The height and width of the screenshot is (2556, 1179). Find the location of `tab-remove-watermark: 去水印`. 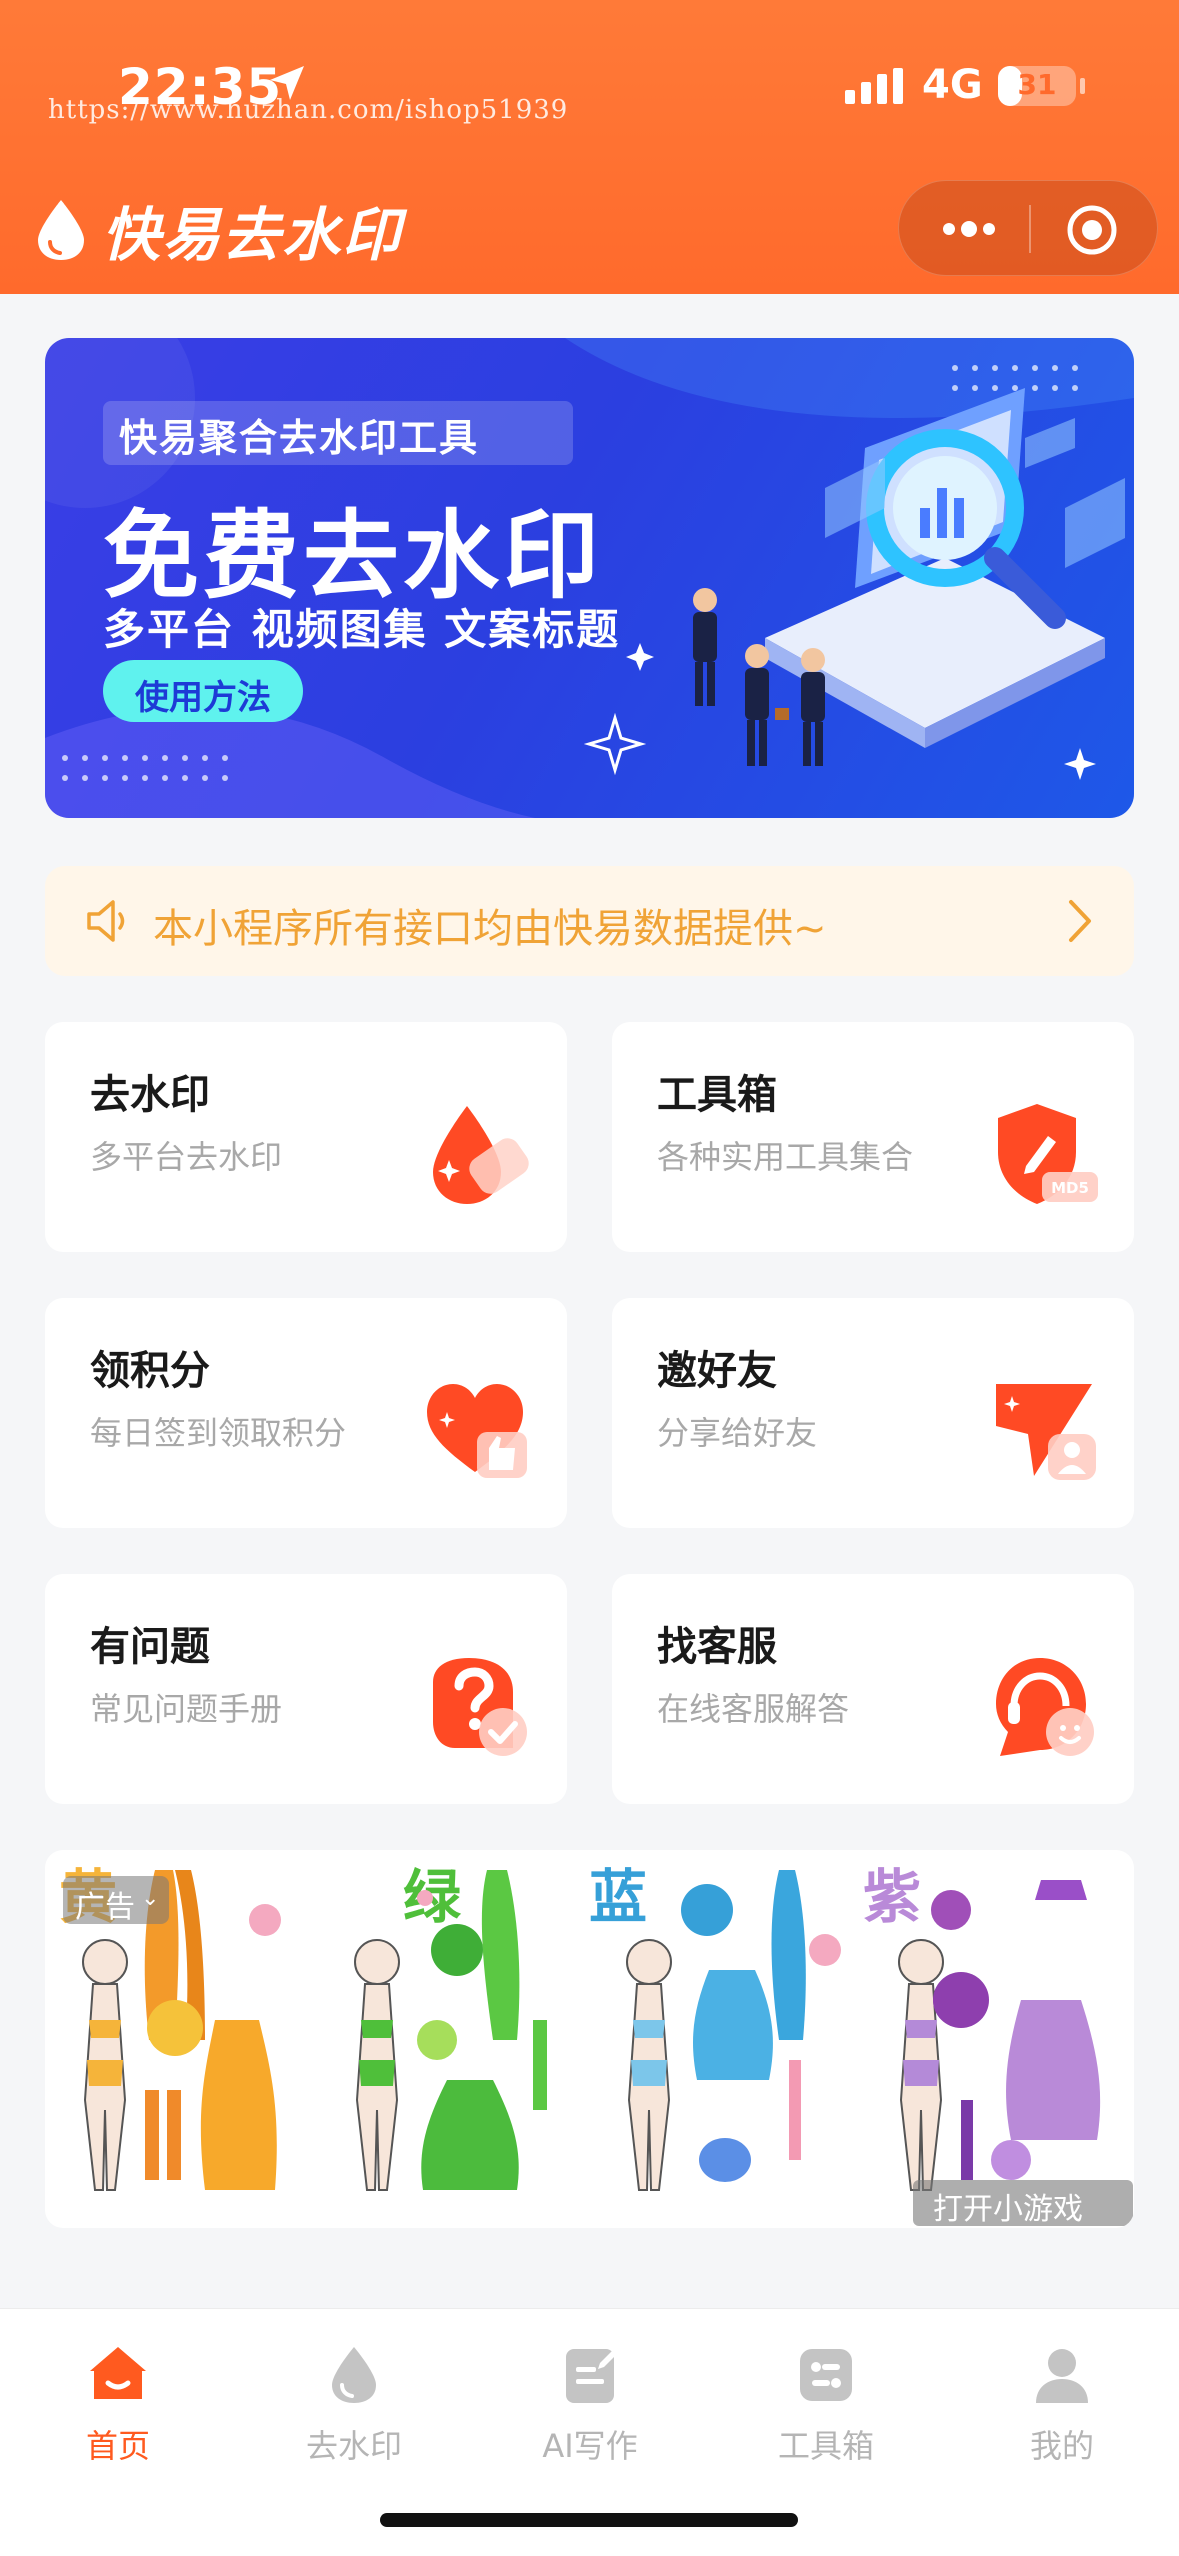

tab-remove-watermark: 去水印 is located at coordinates (354, 2399).